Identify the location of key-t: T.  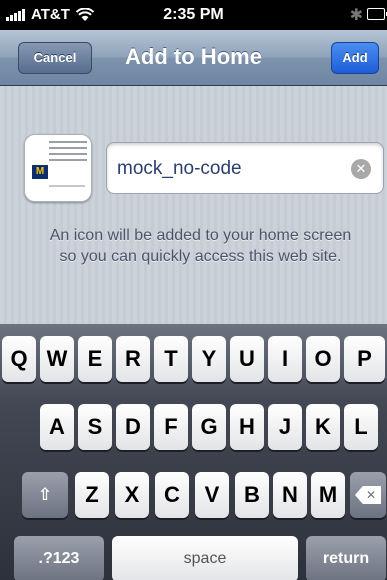
(171, 359).